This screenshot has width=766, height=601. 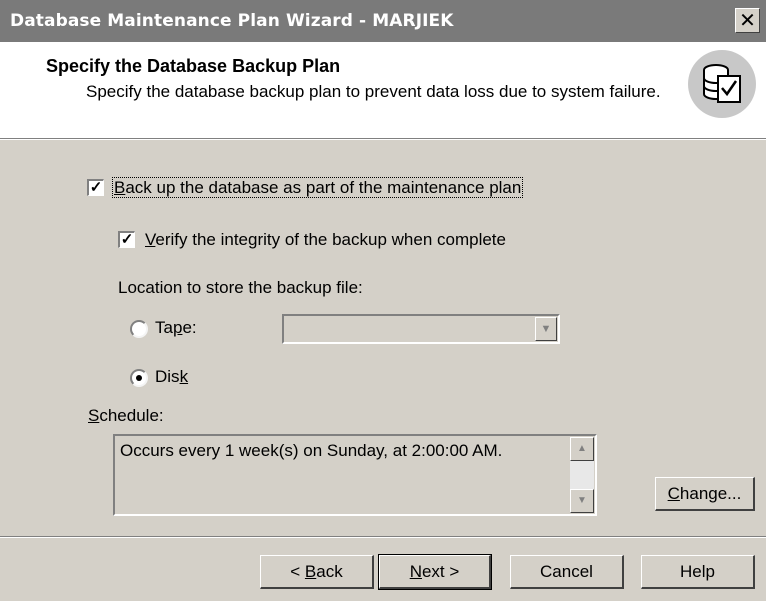 What do you see at coordinates (567, 572) in the screenshot?
I see `cancel-button: Cancel` at bounding box center [567, 572].